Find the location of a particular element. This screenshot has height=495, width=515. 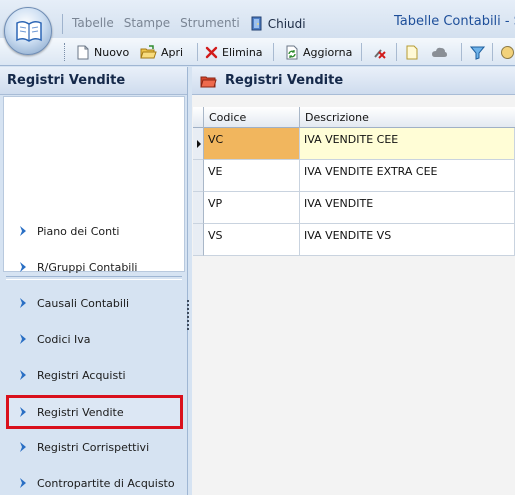

app-menu-button is located at coordinates (28, 31).